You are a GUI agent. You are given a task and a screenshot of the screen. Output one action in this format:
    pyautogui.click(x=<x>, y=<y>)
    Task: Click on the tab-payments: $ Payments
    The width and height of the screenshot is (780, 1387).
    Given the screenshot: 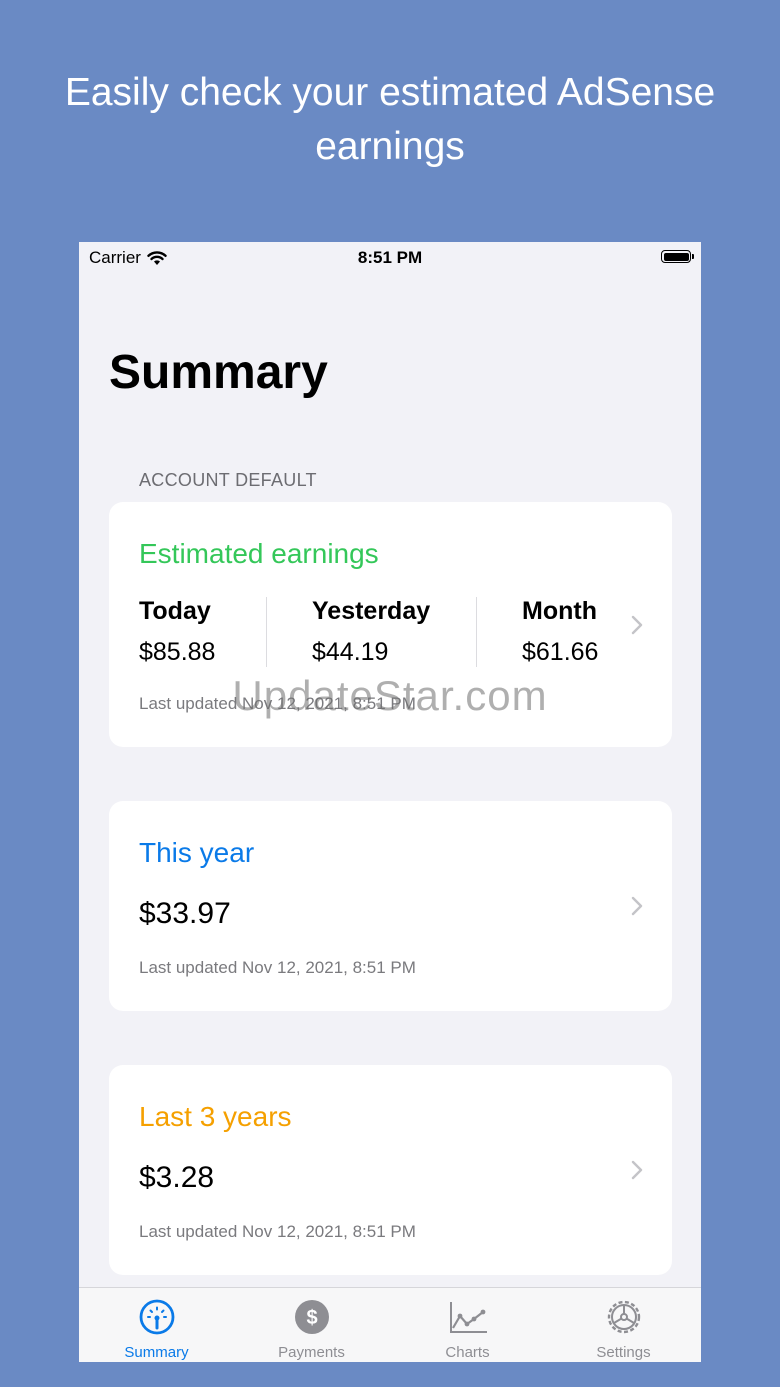 What is the action you would take?
    pyautogui.click(x=311, y=1325)
    